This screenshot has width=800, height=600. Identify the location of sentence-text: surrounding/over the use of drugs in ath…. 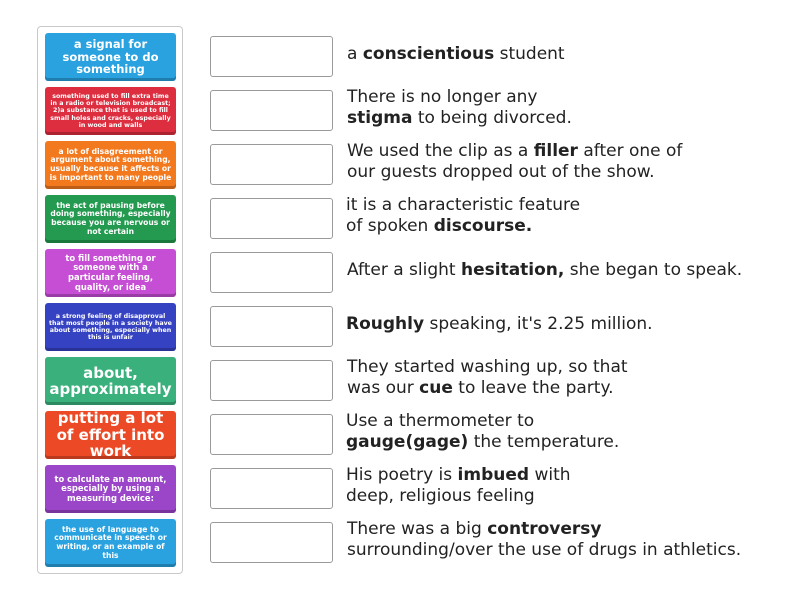
(544, 550).